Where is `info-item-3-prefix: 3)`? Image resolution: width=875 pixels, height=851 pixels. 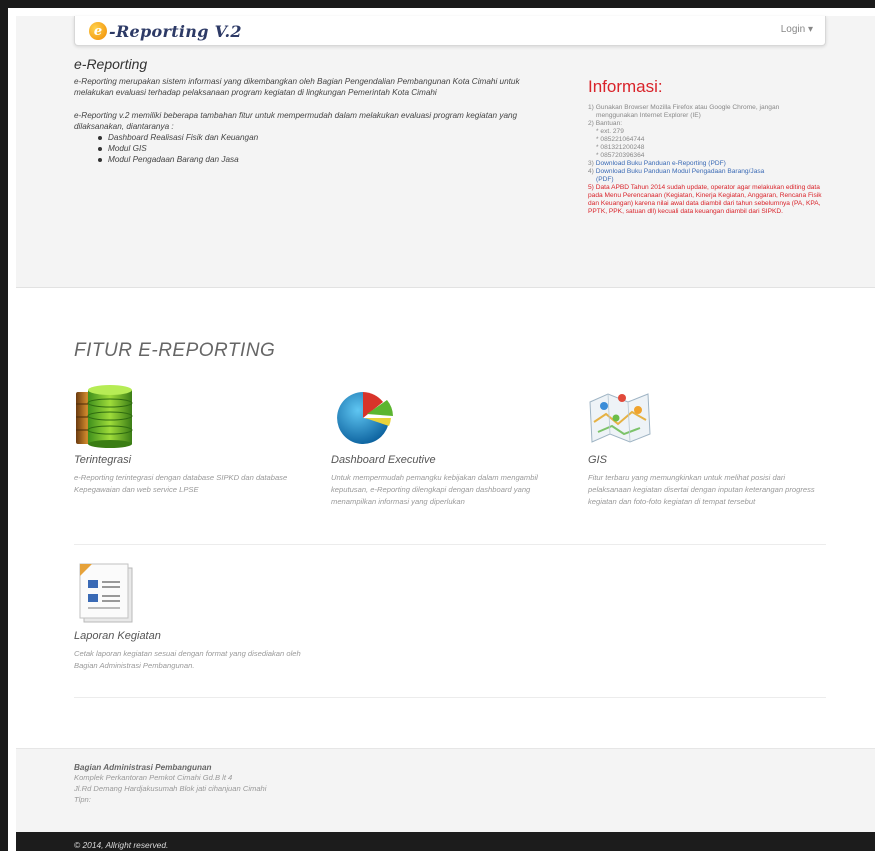 info-item-3-prefix: 3) is located at coordinates (591, 163).